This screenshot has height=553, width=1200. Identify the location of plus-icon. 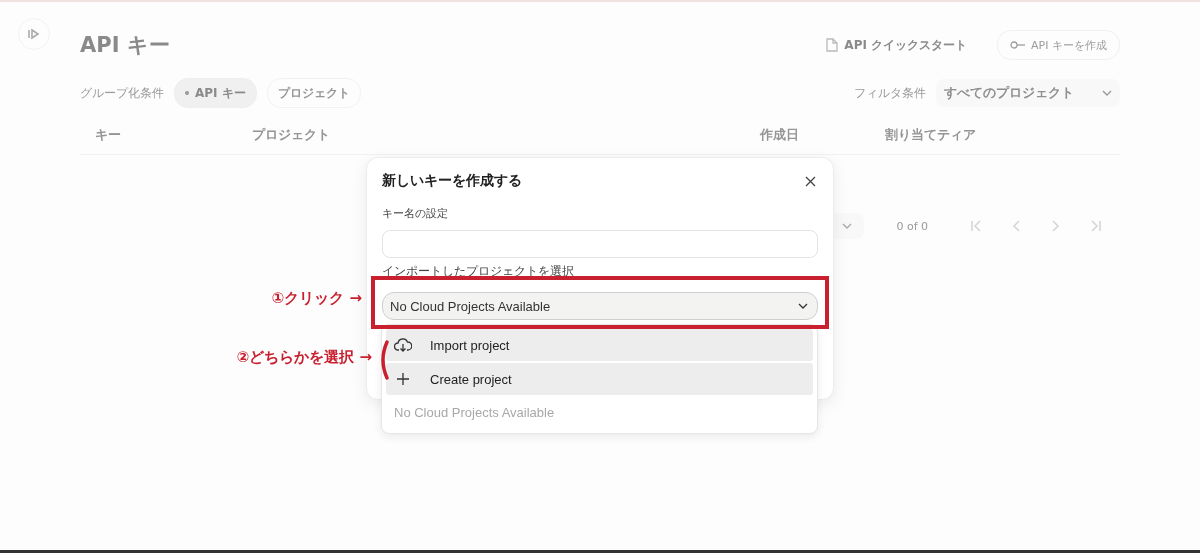
(403, 379).